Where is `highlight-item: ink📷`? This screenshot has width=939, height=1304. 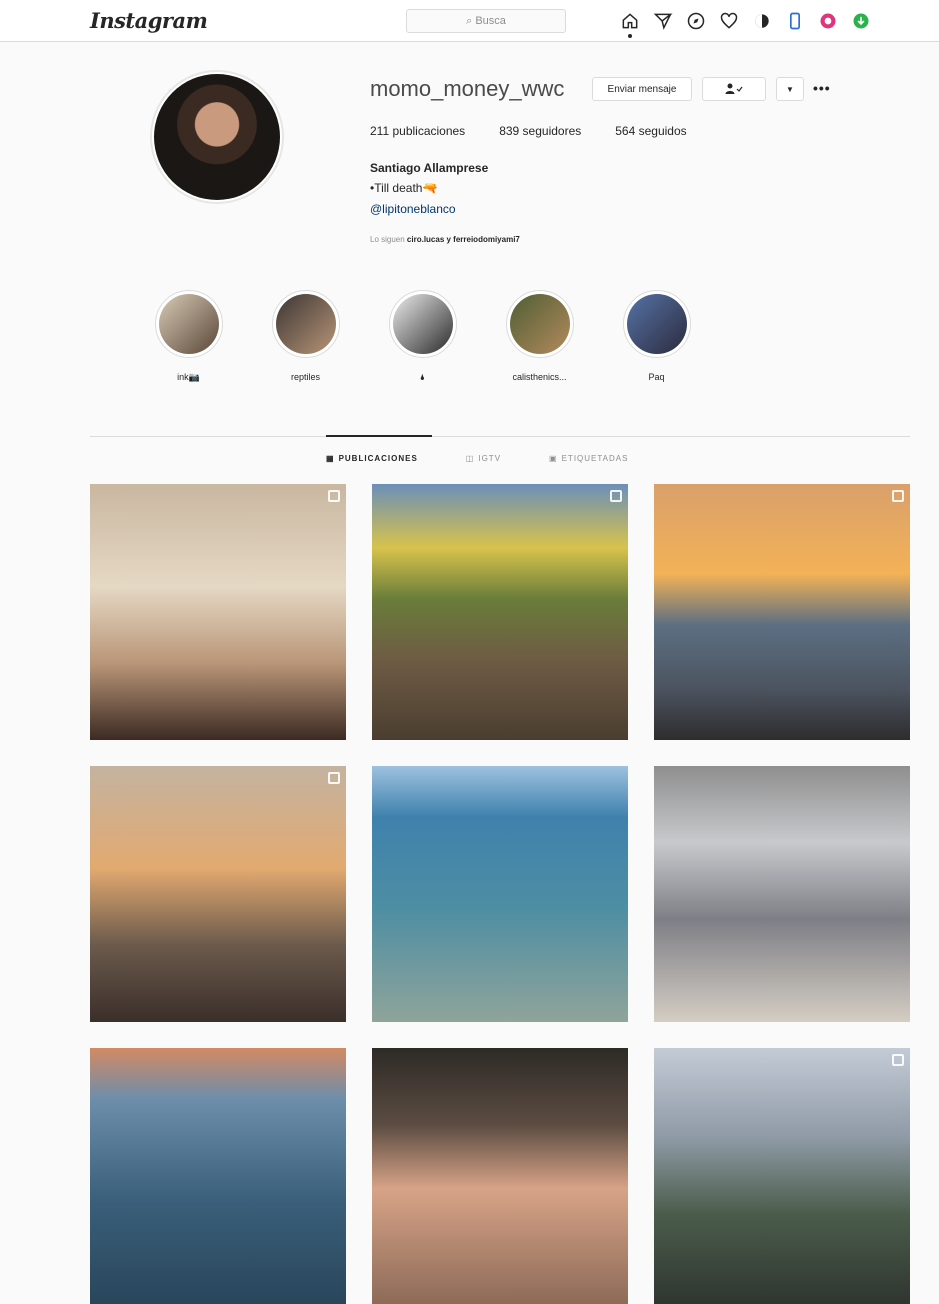 highlight-item: ink📷 is located at coordinates (188, 337).